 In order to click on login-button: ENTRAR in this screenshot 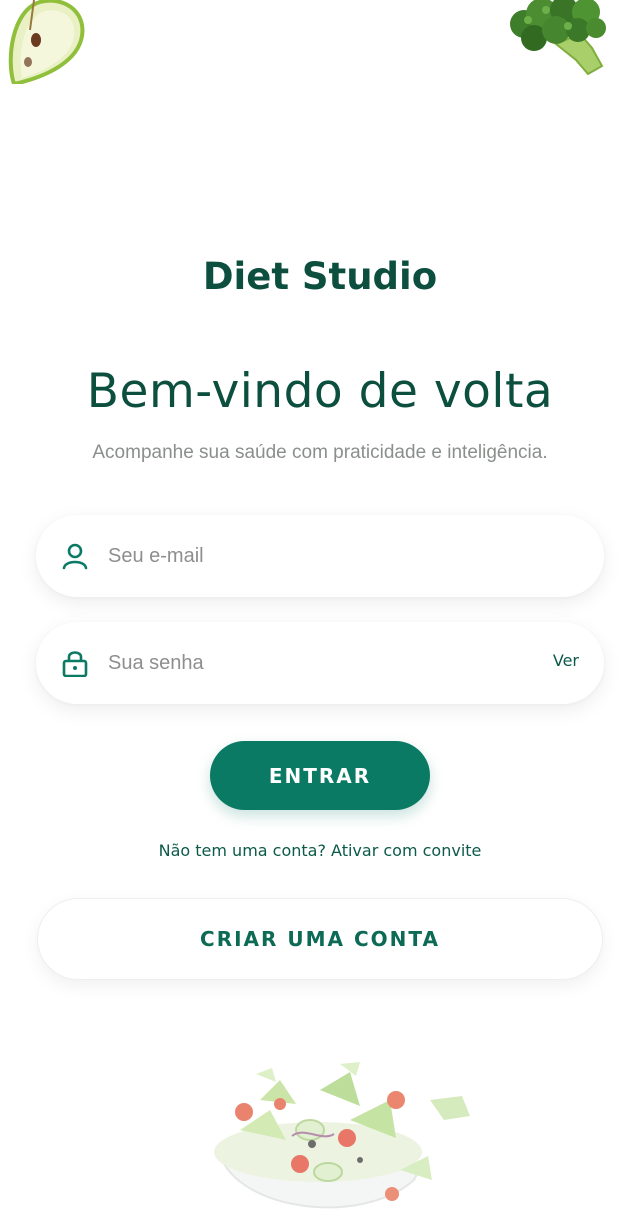, I will do `click(320, 775)`.